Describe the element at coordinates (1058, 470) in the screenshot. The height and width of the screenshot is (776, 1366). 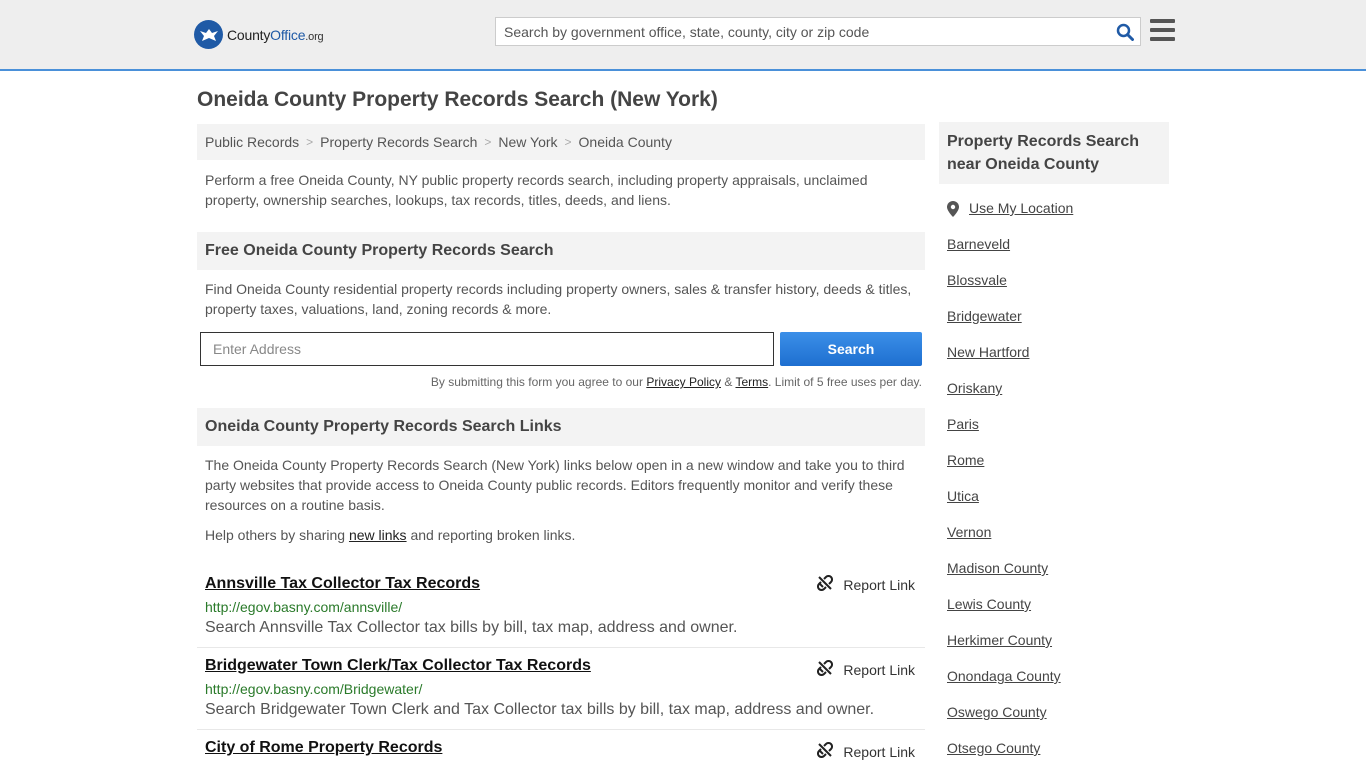
I see `sidebar-item: Rome` at that location.